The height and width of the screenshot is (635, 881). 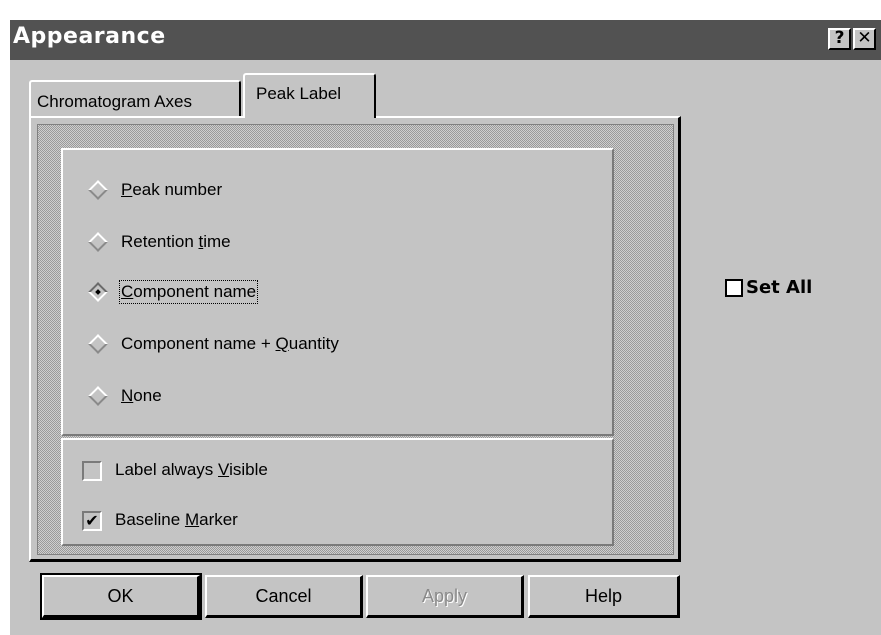 I want to click on help-button: Help, so click(x=604, y=596).